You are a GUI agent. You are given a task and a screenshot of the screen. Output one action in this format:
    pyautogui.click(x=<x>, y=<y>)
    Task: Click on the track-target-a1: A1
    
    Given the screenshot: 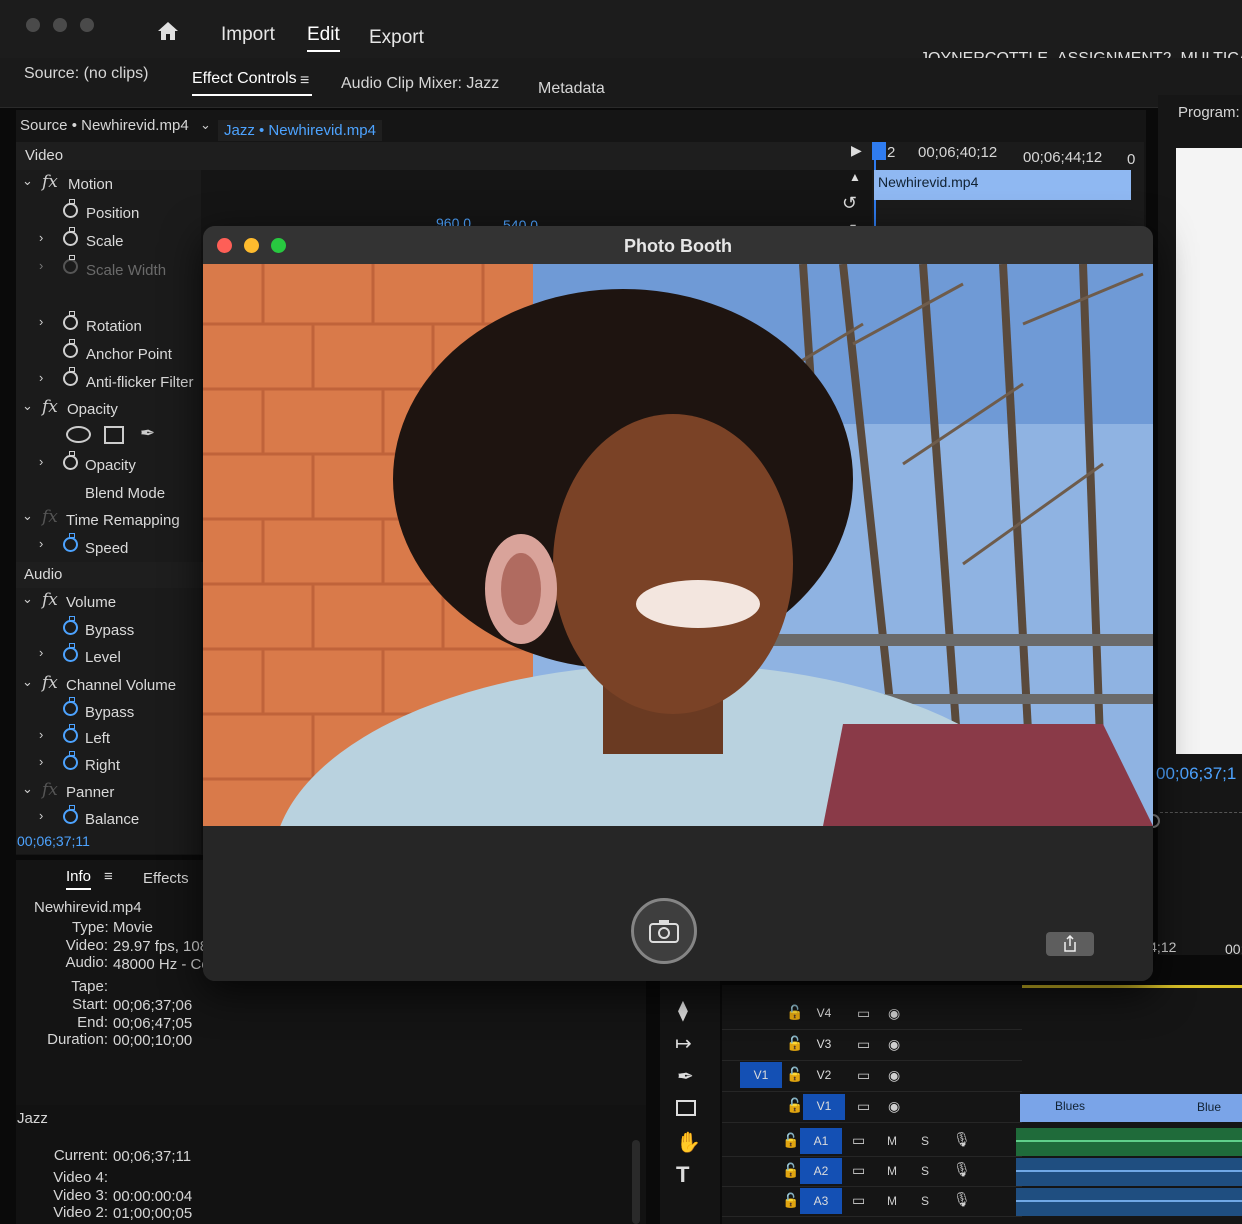 What is the action you would take?
    pyautogui.click(x=821, y=1141)
    